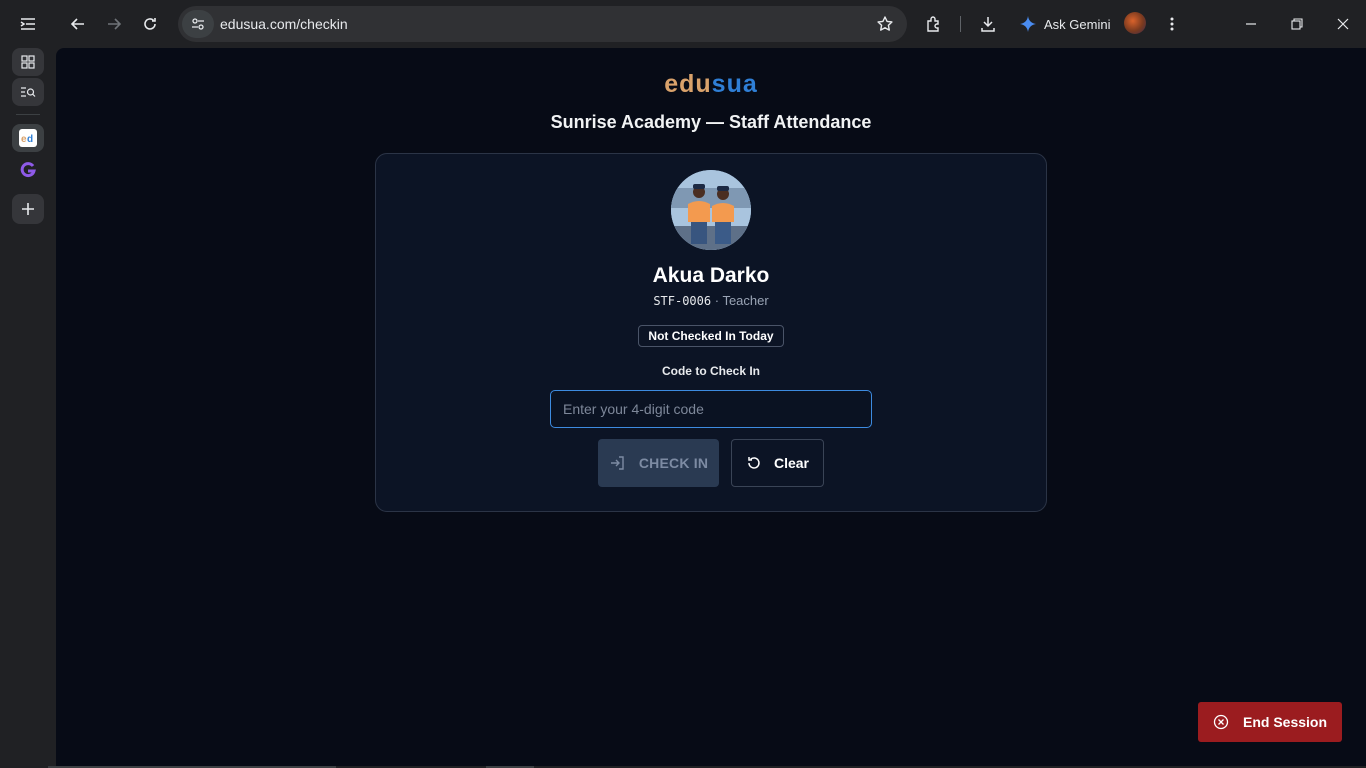  I want to click on minimize-icon, so click(1251, 24).